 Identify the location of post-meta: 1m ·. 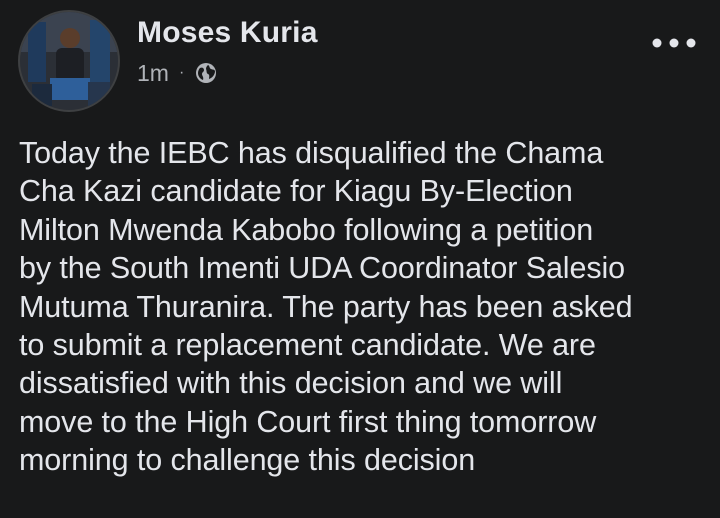
(177, 73).